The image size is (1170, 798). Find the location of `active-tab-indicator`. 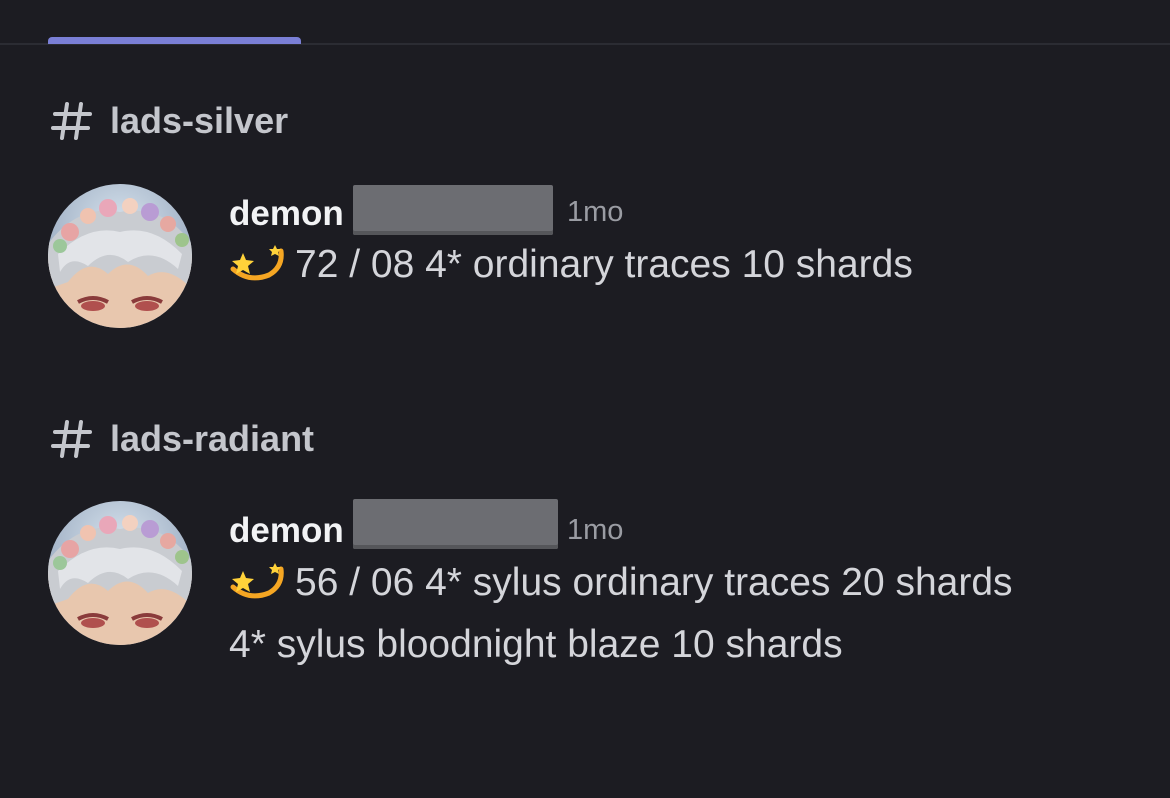

active-tab-indicator is located at coordinates (174, 40).